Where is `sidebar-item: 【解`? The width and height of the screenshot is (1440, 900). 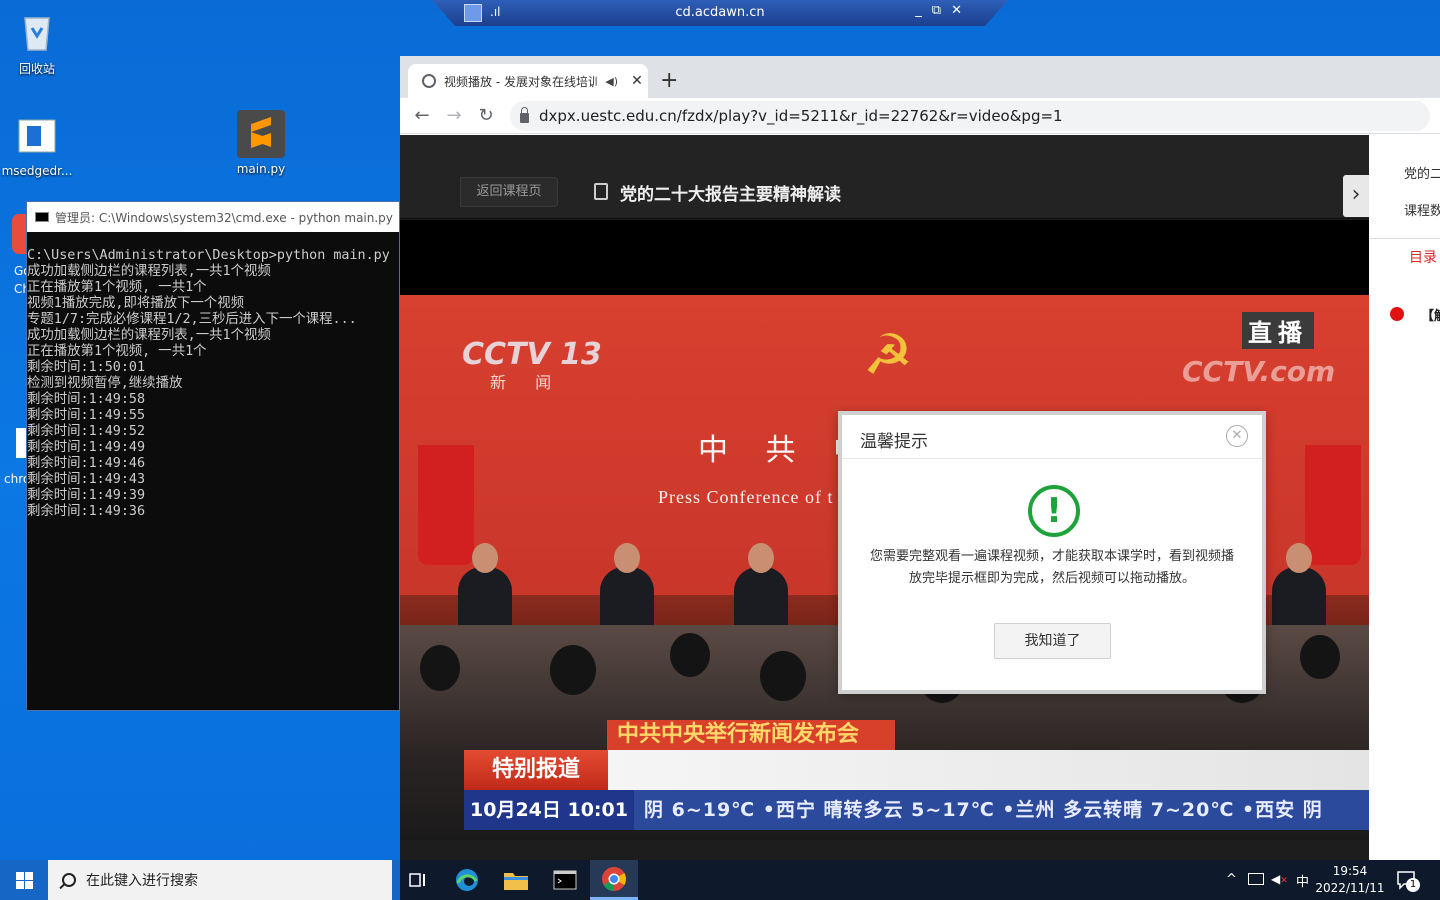 sidebar-item: 【解 is located at coordinates (1430, 314).